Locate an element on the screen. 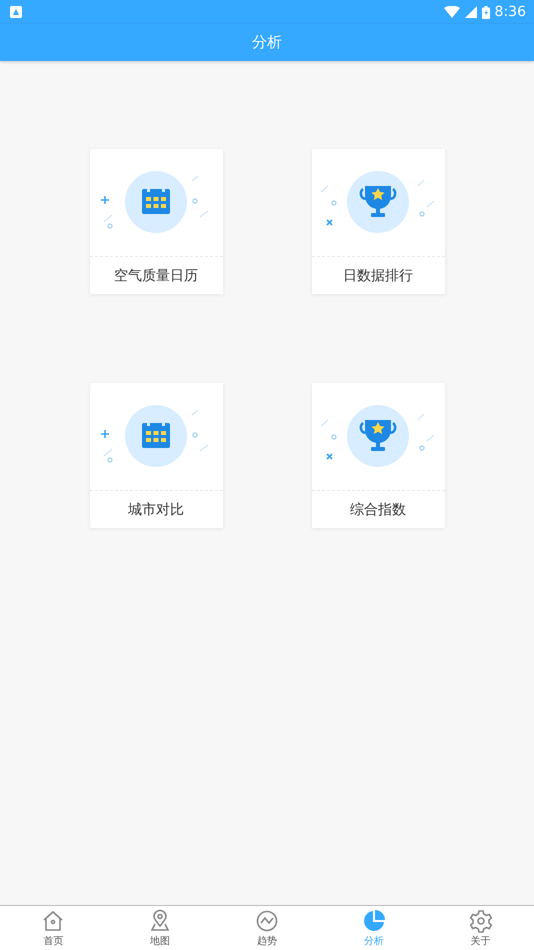 The height and width of the screenshot is (950, 534). nav-tab: 首页 is located at coordinates (53, 928).